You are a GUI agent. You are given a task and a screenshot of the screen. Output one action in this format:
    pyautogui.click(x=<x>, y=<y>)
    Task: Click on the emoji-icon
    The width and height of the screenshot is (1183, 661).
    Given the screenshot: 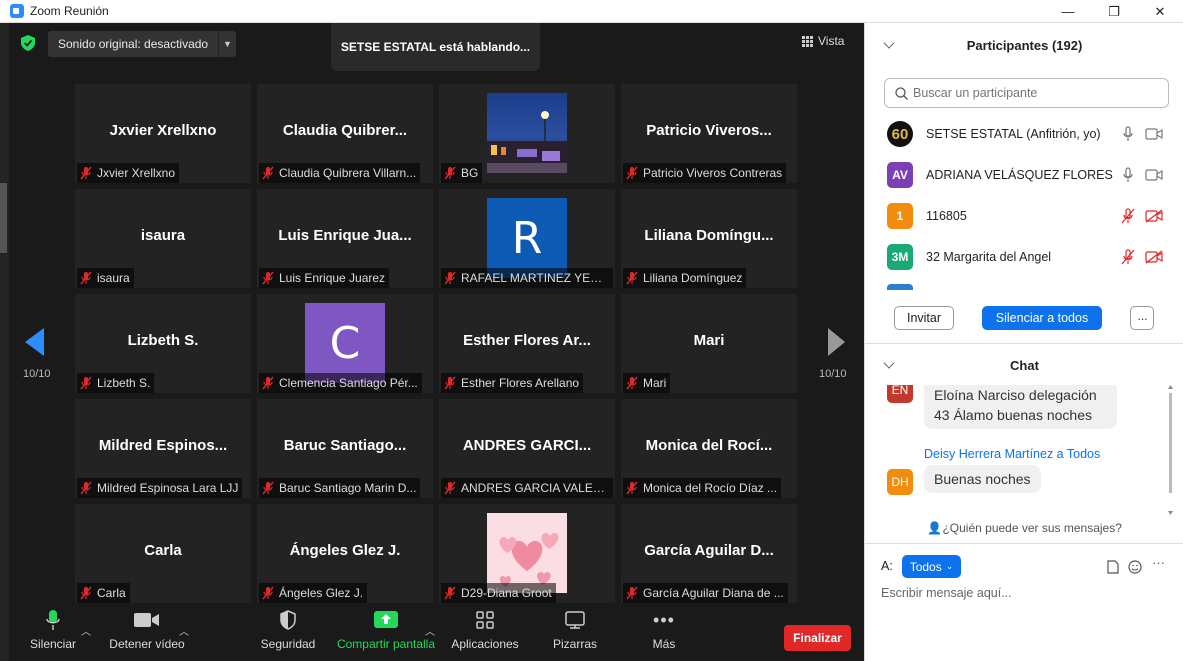 What is the action you would take?
    pyautogui.click(x=1135, y=567)
    